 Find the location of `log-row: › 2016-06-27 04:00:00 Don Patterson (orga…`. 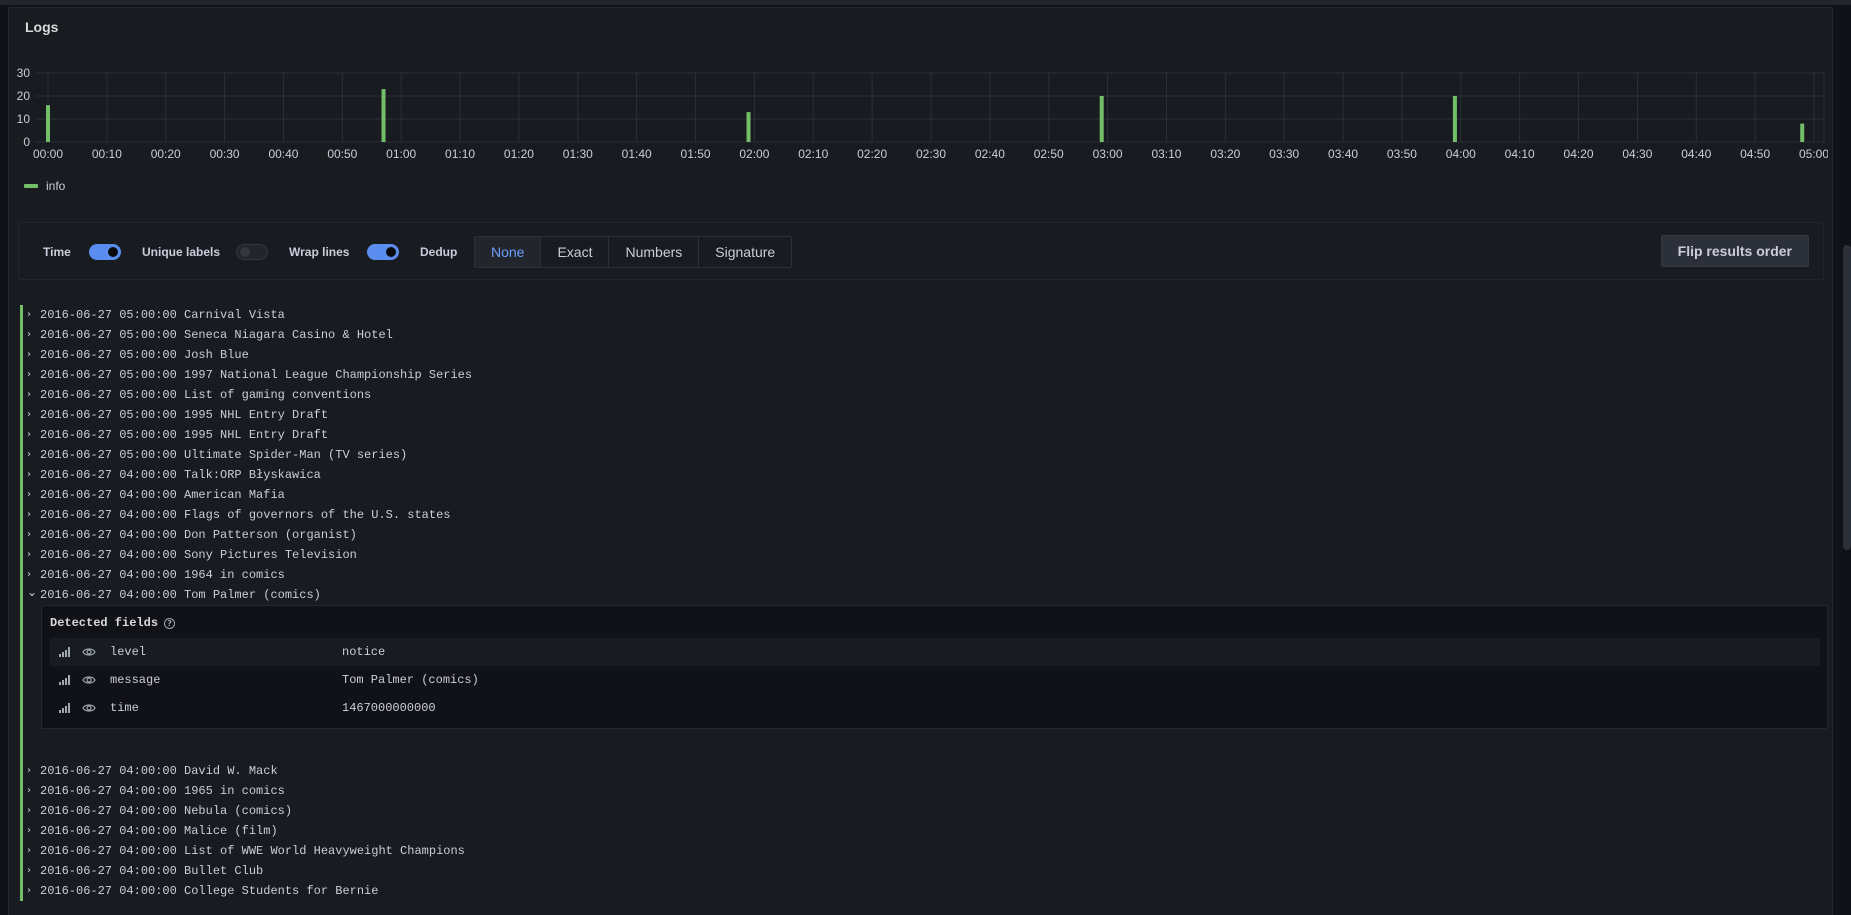

log-row: › 2016-06-27 04:00:00 Don Patterson (orga… is located at coordinates (920, 535).